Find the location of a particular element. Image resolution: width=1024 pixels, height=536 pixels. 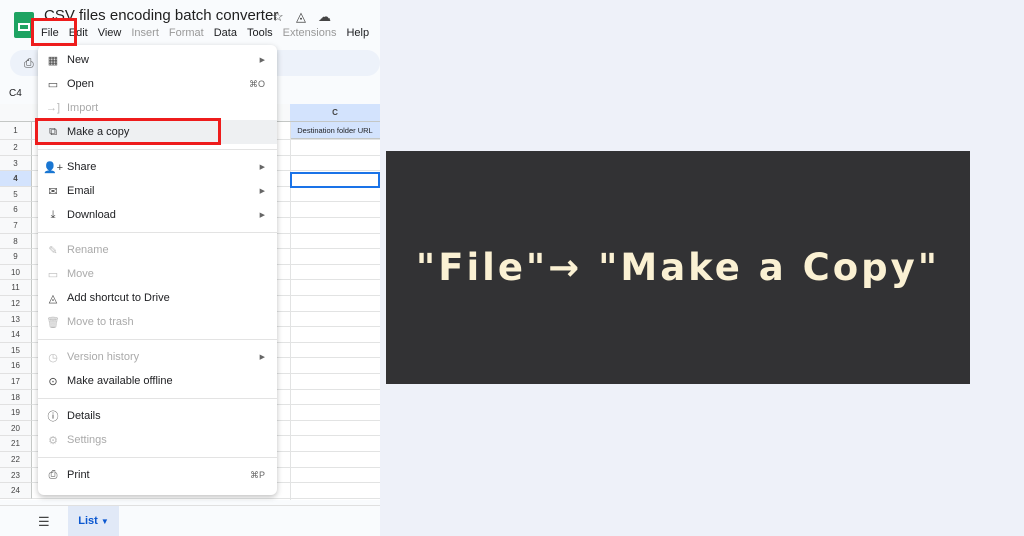

row-header: 7 is located at coordinates (16, 226).